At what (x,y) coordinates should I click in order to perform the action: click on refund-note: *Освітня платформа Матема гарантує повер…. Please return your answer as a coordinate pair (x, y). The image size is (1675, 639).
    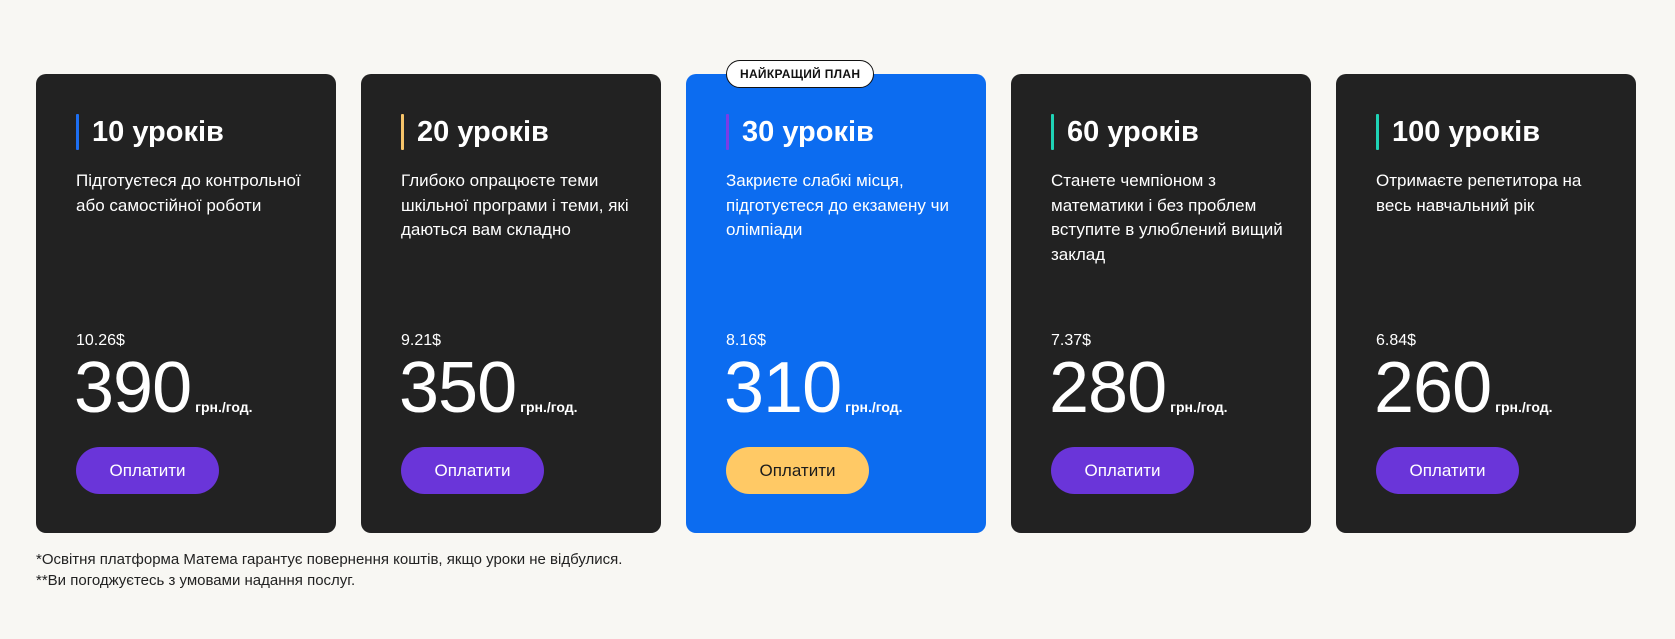
    Looking at the image, I should click on (329, 559).